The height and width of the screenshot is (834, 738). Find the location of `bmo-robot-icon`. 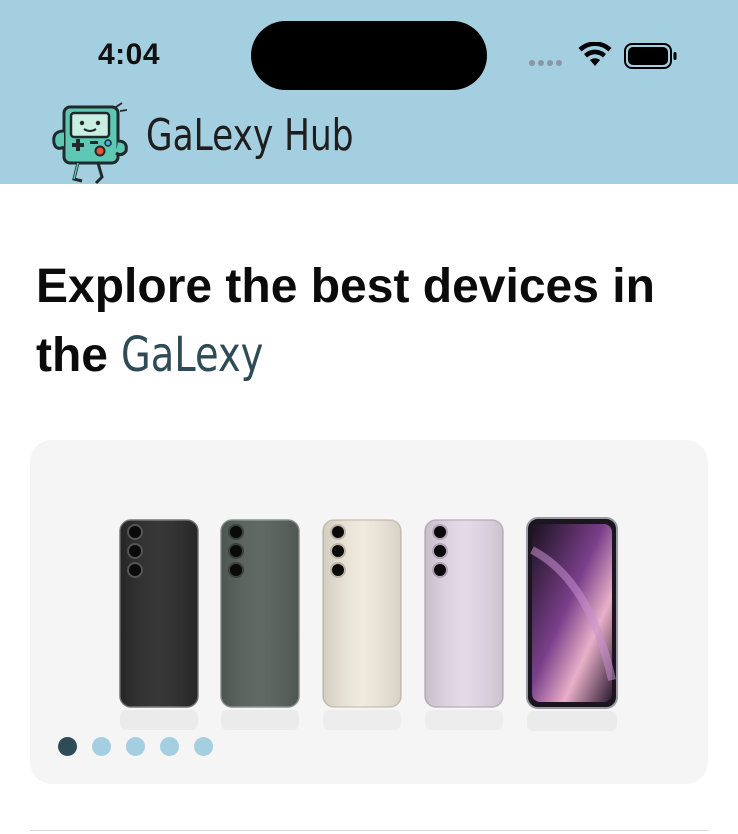

bmo-robot-icon is located at coordinates (90, 143).